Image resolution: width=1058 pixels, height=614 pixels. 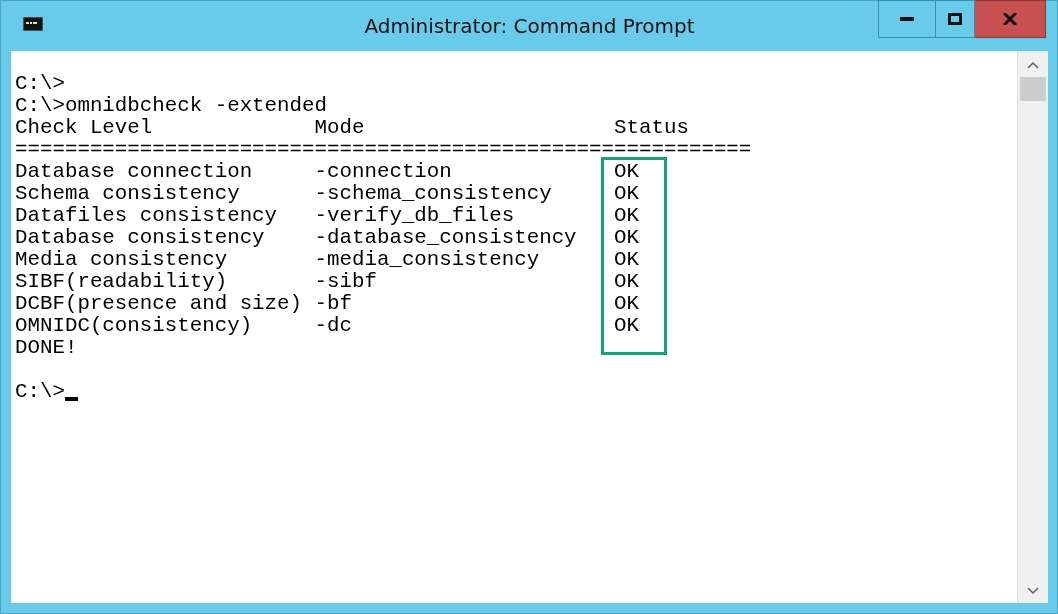 What do you see at coordinates (140, 238) in the screenshot?
I see `check-level: Database consistency` at bounding box center [140, 238].